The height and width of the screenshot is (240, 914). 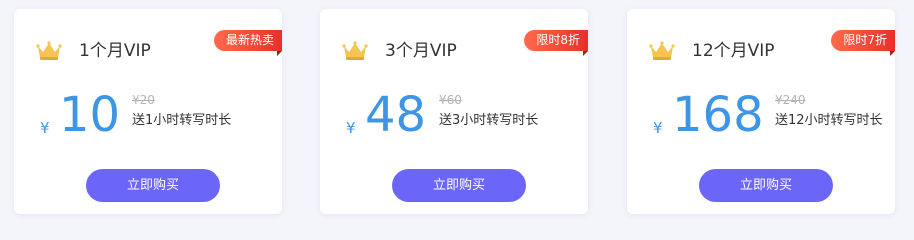 I want to click on bonus-description: 送3小时转写时长, so click(x=489, y=120).